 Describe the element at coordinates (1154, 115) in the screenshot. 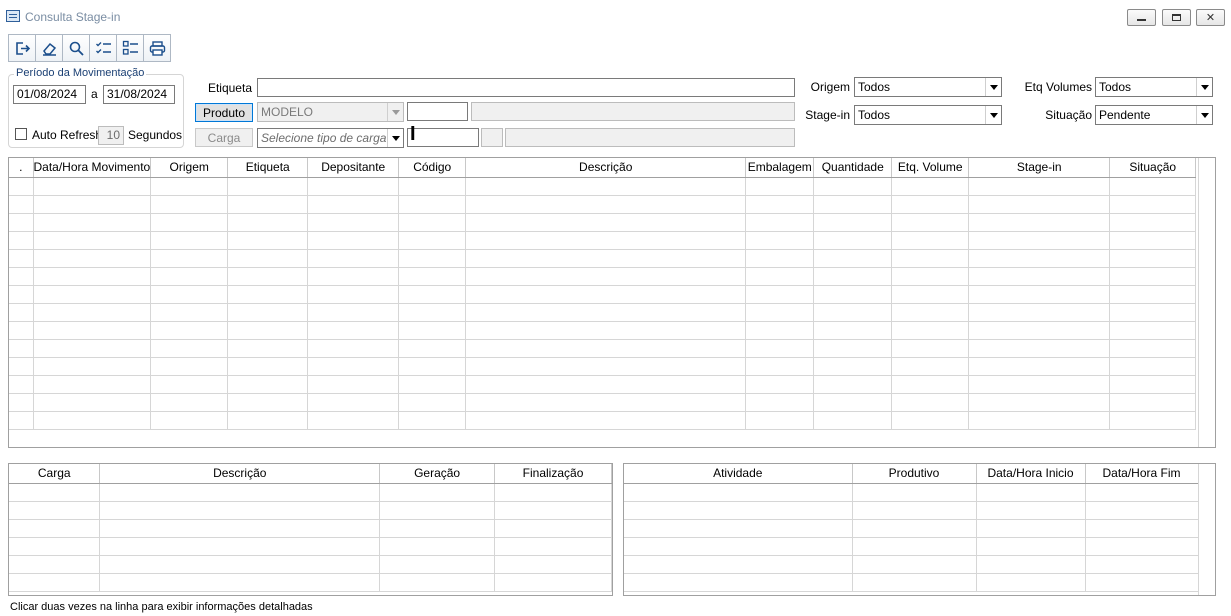

I see `situacao-combo: Pendente` at that location.